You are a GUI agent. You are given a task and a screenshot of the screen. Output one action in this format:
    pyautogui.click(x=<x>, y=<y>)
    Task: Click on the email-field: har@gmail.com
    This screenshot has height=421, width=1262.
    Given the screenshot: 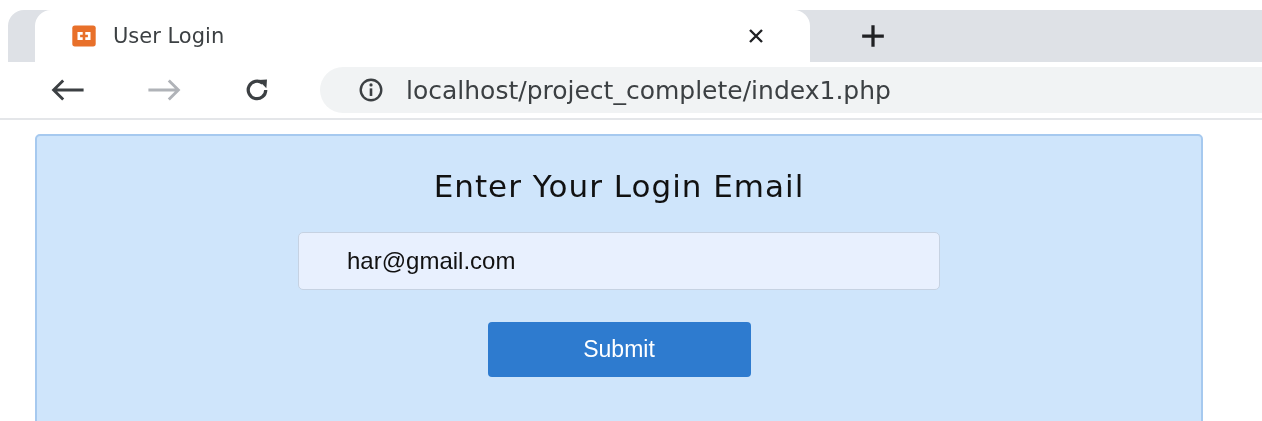 What is the action you would take?
    pyautogui.click(x=619, y=261)
    